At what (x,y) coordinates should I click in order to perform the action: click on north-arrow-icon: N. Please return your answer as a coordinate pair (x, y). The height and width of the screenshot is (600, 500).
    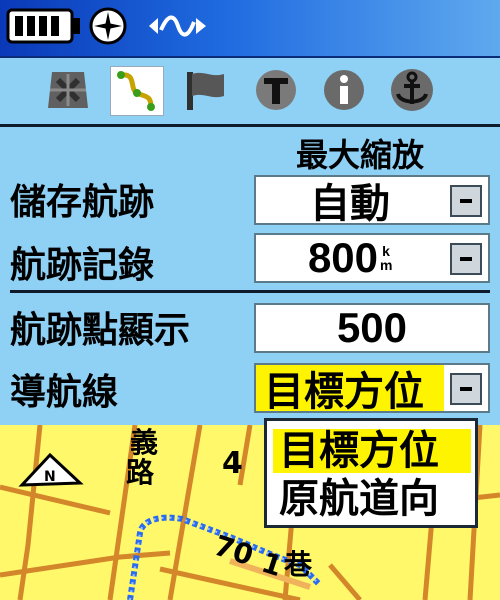
    Looking at the image, I should click on (51, 469).